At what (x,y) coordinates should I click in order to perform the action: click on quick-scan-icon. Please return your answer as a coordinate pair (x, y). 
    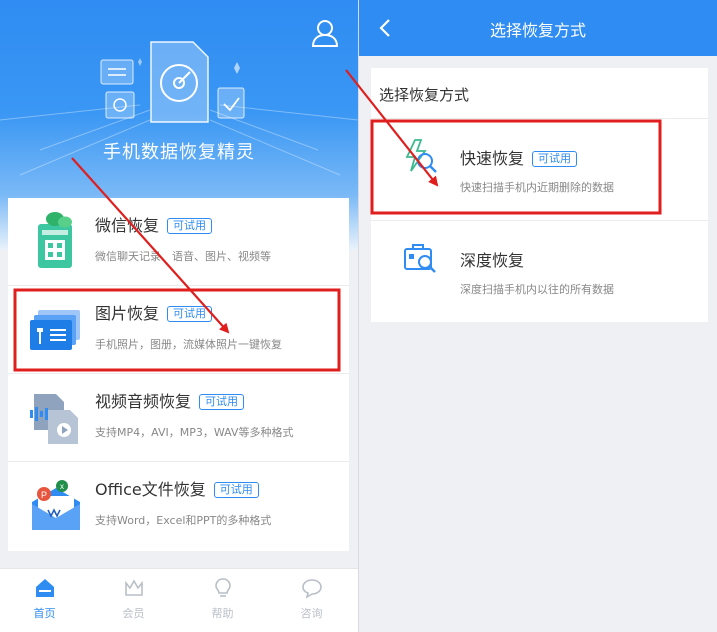
    Looking at the image, I should click on (421, 156).